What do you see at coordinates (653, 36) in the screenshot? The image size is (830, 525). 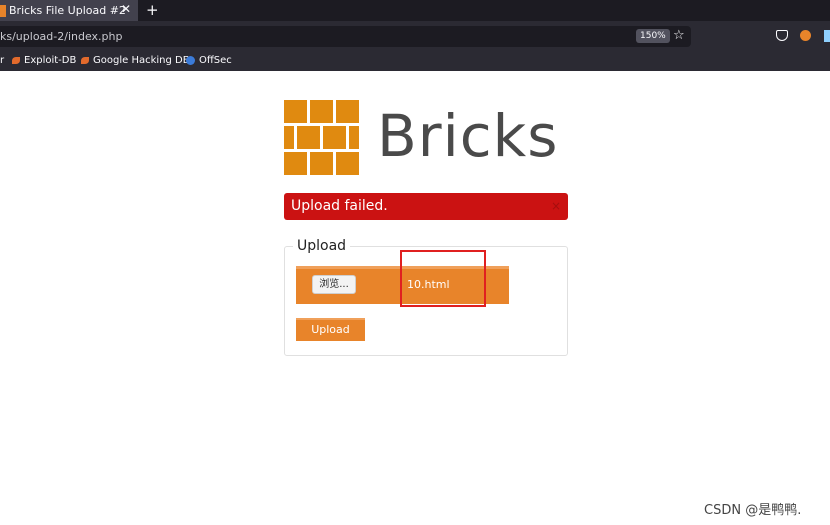 I see `zoom-level-button: 150%` at bounding box center [653, 36].